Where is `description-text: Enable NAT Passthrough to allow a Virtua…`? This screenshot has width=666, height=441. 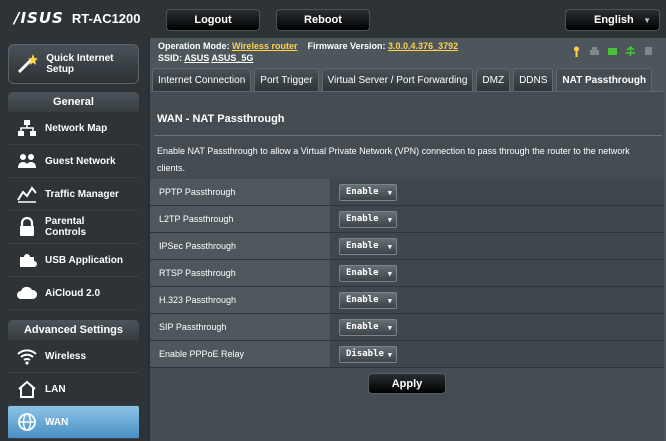 description-text: Enable NAT Passthrough to allow a Virtua… is located at coordinates (393, 159).